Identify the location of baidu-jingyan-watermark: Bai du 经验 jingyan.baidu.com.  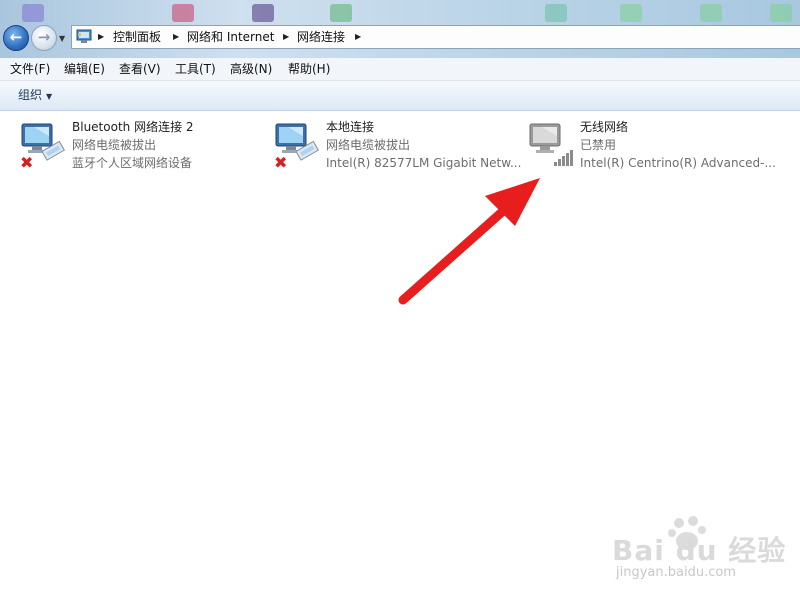
(702, 550).